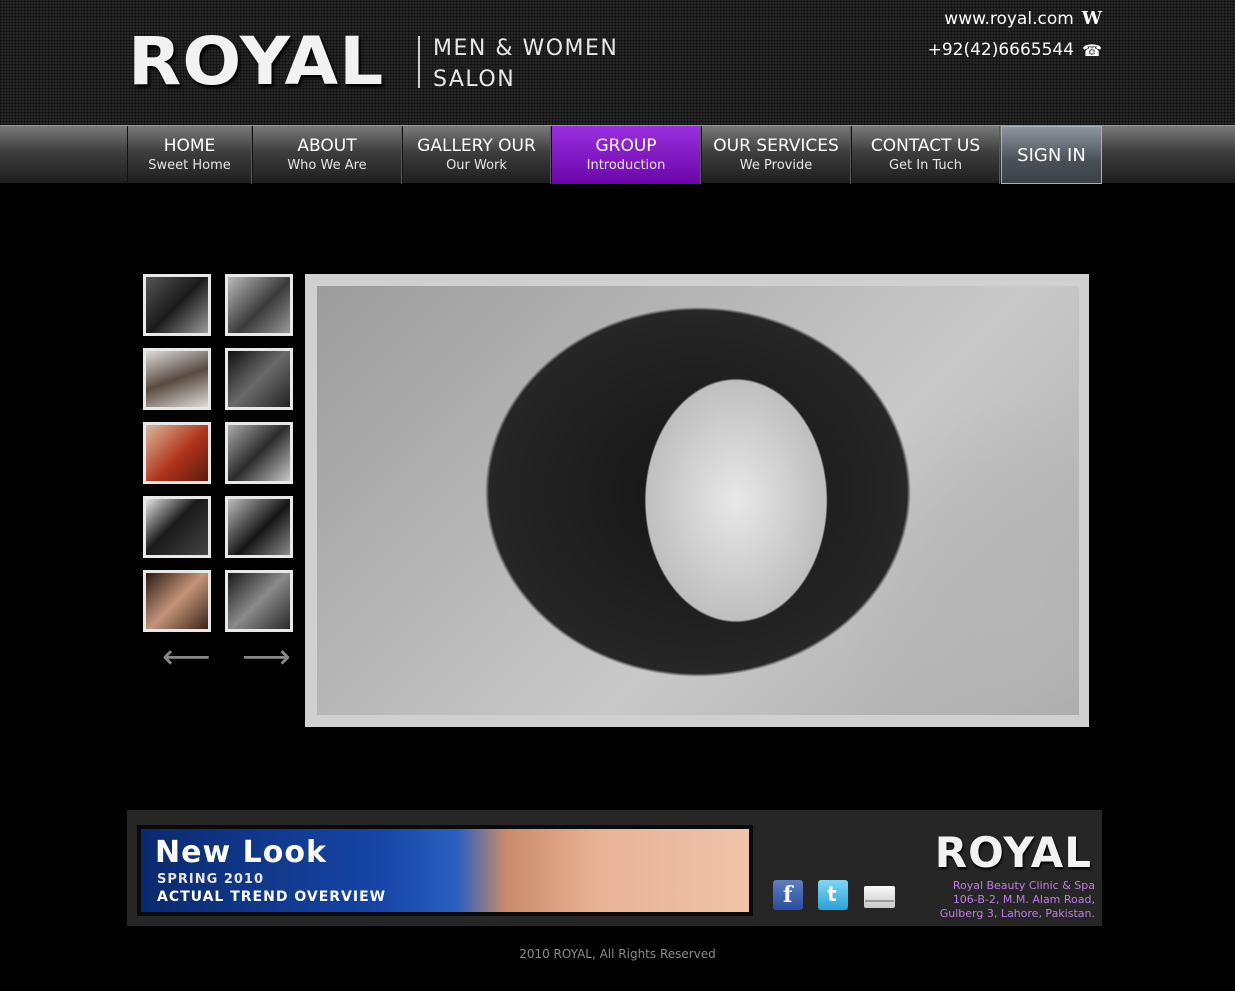  Describe the element at coordinates (266, 657) in the screenshot. I see `arrow-right-icon: ⟶` at that location.